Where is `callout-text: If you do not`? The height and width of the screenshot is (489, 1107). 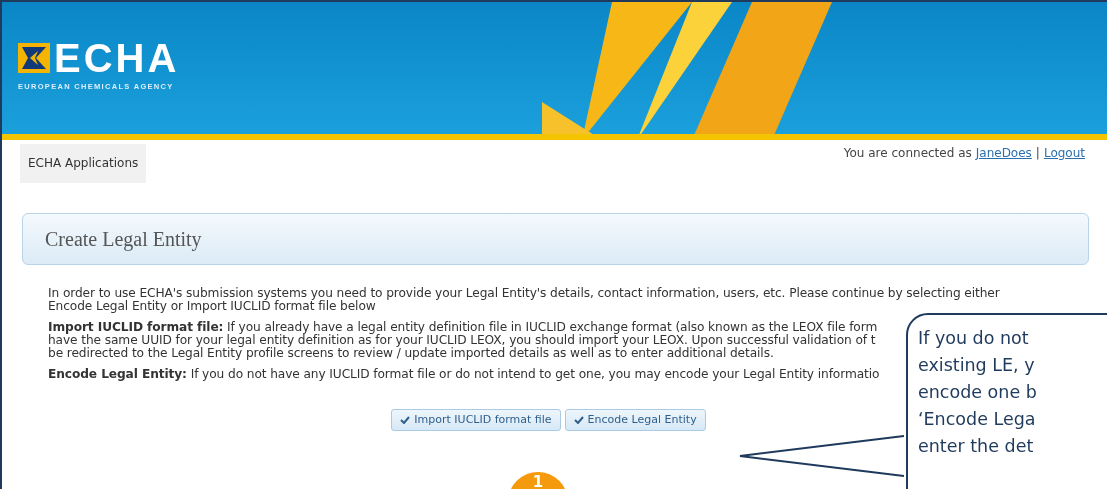
callout-text: If you do not is located at coordinates (974, 338).